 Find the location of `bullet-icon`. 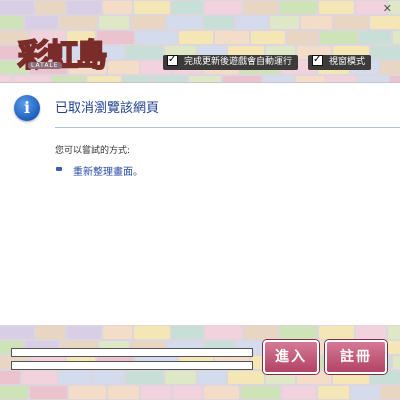

bullet-icon is located at coordinates (59, 169).